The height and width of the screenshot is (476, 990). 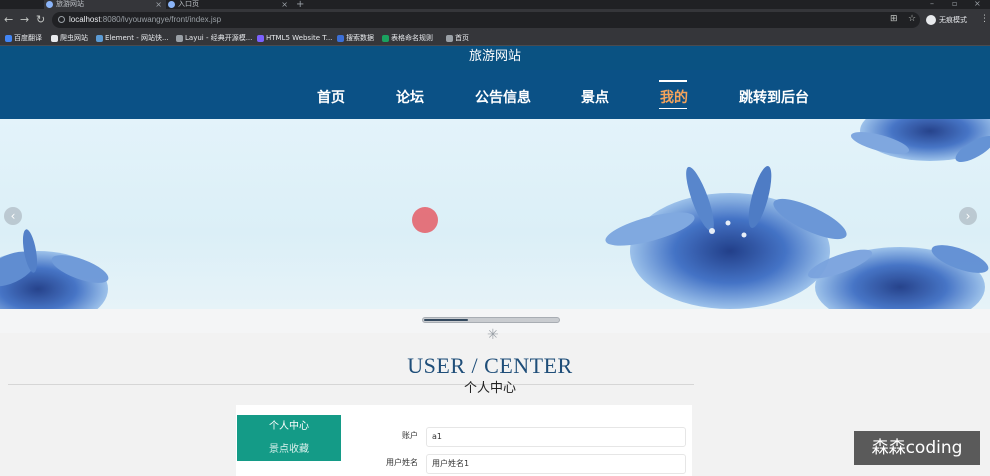 I want to click on main-nav: 首页 论坛 公告信息 景点 我的 跳转到后台, so click(x=495, y=94).